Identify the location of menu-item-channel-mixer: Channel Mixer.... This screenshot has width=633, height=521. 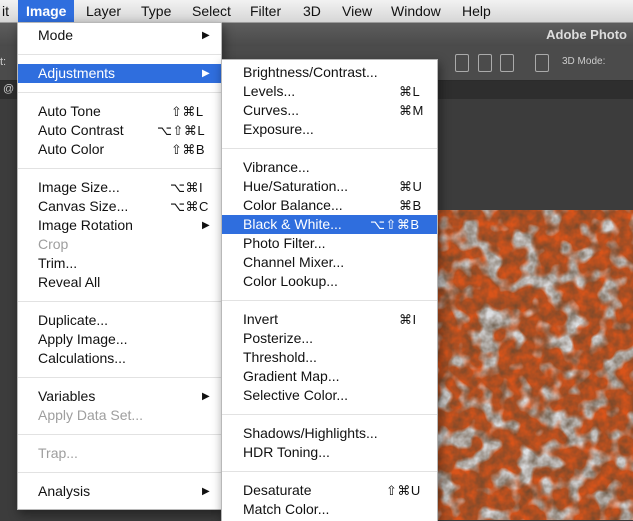
(329, 262).